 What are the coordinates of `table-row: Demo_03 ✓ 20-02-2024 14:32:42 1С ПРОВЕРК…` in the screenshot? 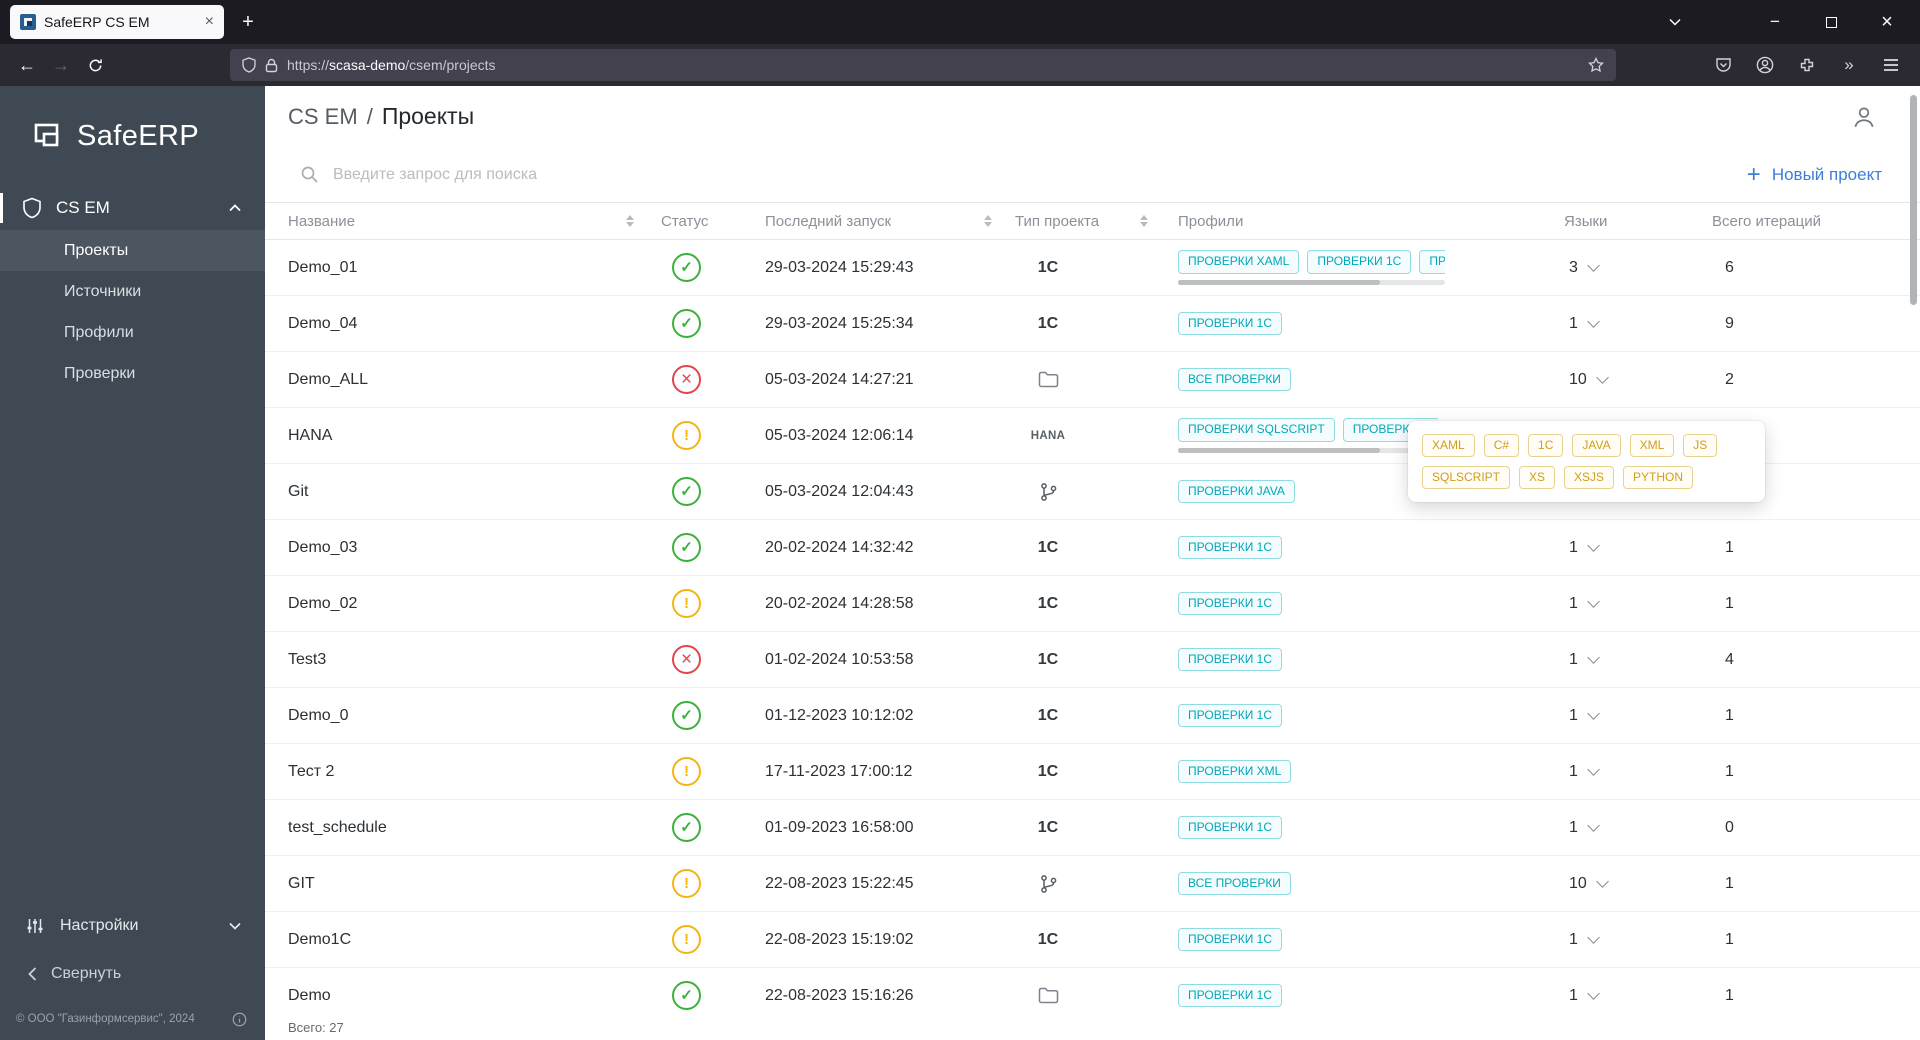 It's located at (1092, 548).